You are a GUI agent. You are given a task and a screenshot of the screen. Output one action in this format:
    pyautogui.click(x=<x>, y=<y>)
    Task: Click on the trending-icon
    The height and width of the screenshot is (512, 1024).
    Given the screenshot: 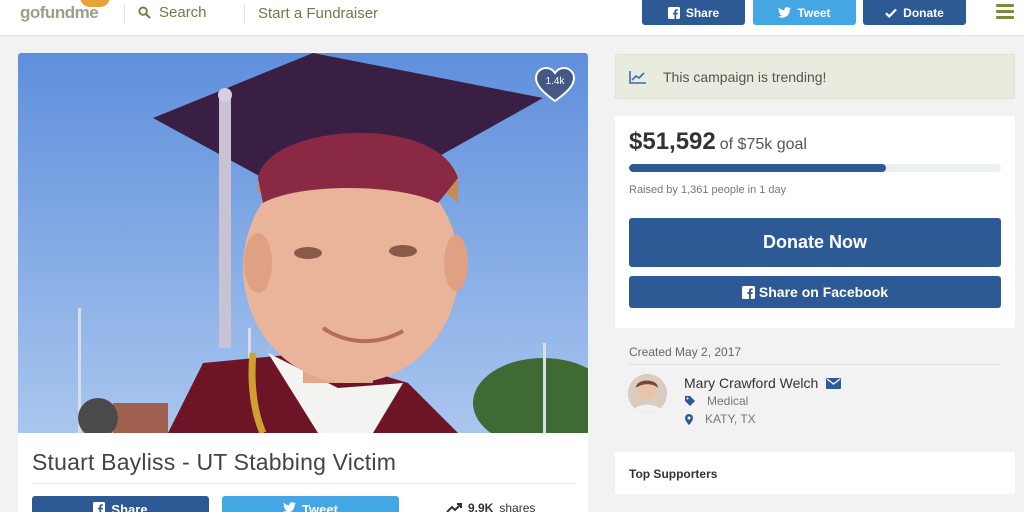 What is the action you would take?
    pyautogui.click(x=454, y=507)
    